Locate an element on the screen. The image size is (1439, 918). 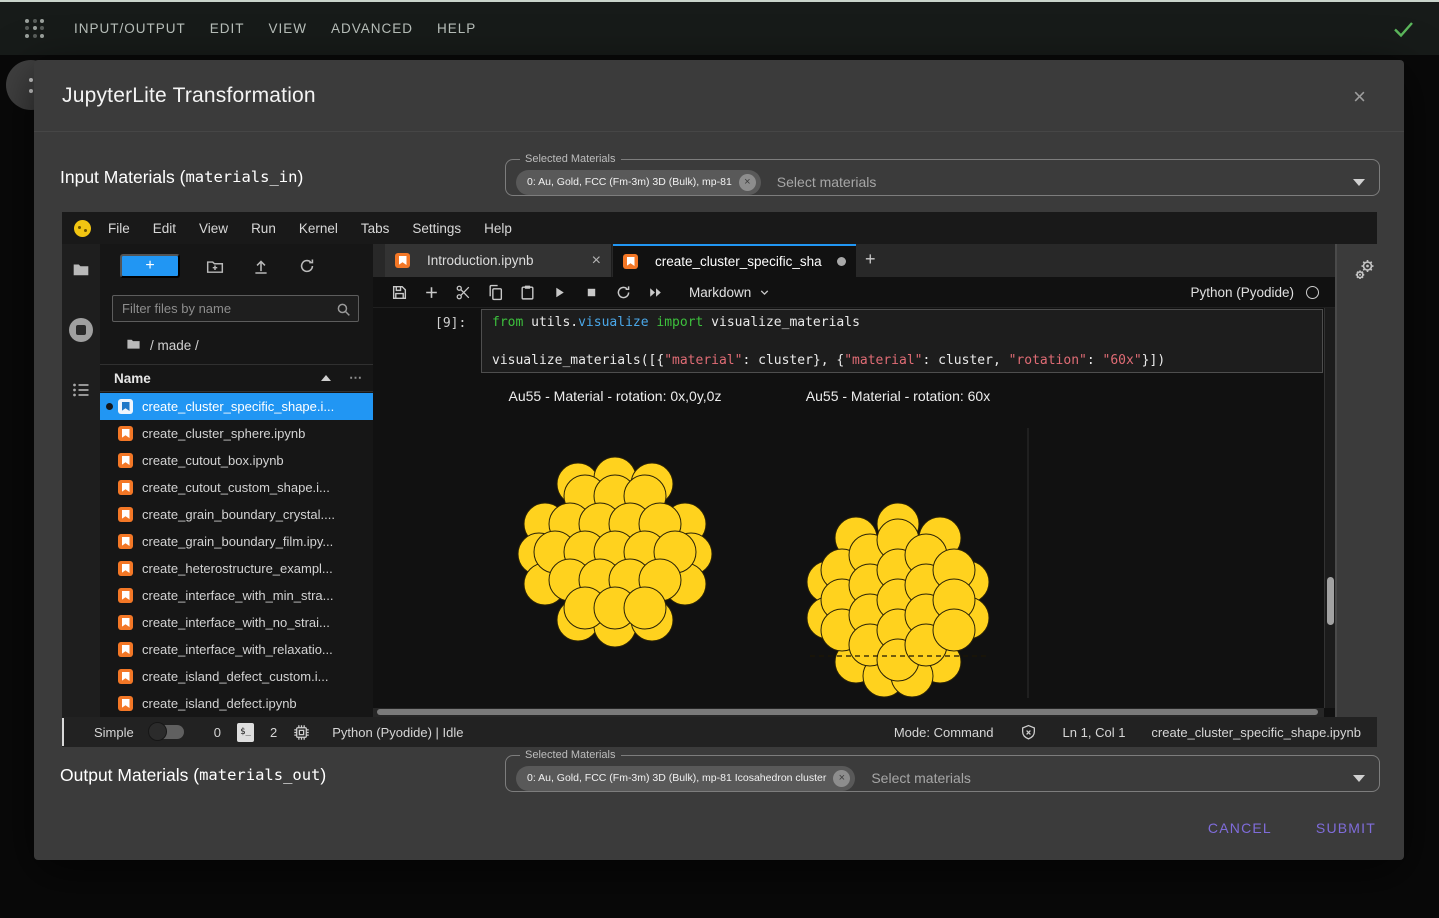
output-materials-label: Output Materials (materials_out) is located at coordinates (193, 774).